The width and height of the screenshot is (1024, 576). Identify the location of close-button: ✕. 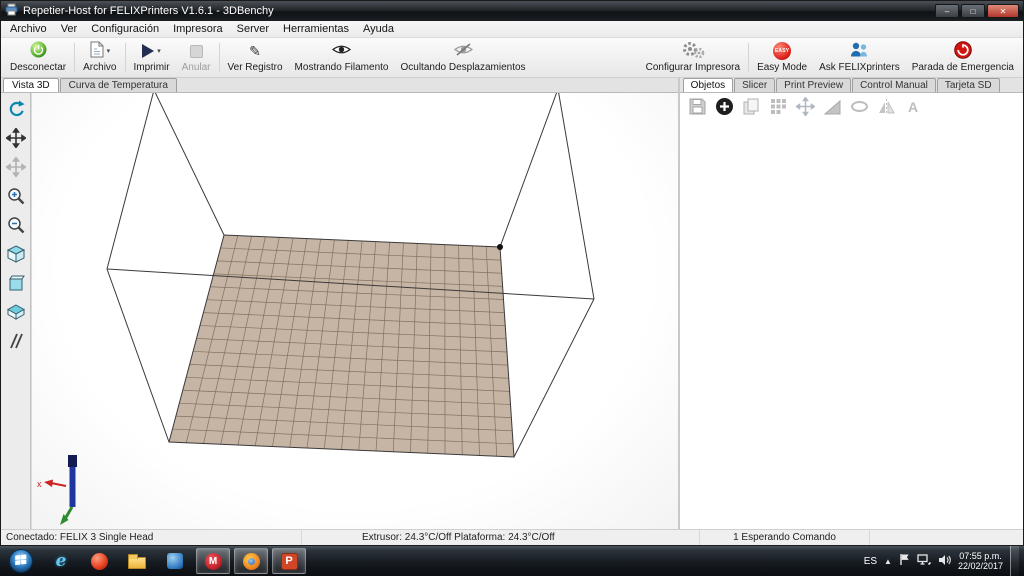
(1003, 11).